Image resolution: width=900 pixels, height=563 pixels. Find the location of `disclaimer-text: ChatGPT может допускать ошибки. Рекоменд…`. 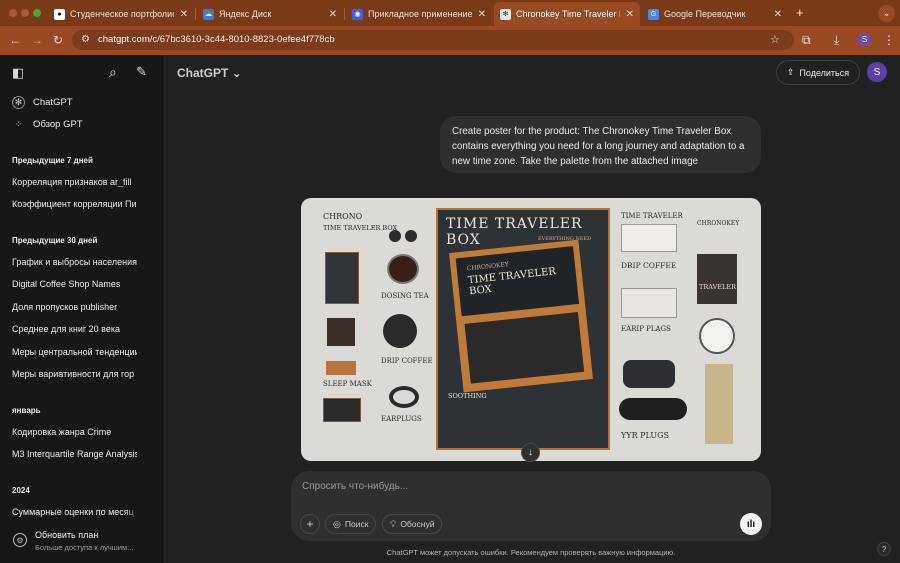

disclaimer-text: ChatGPT может допускать ошибки. Рекоменд… is located at coordinates (531, 552).